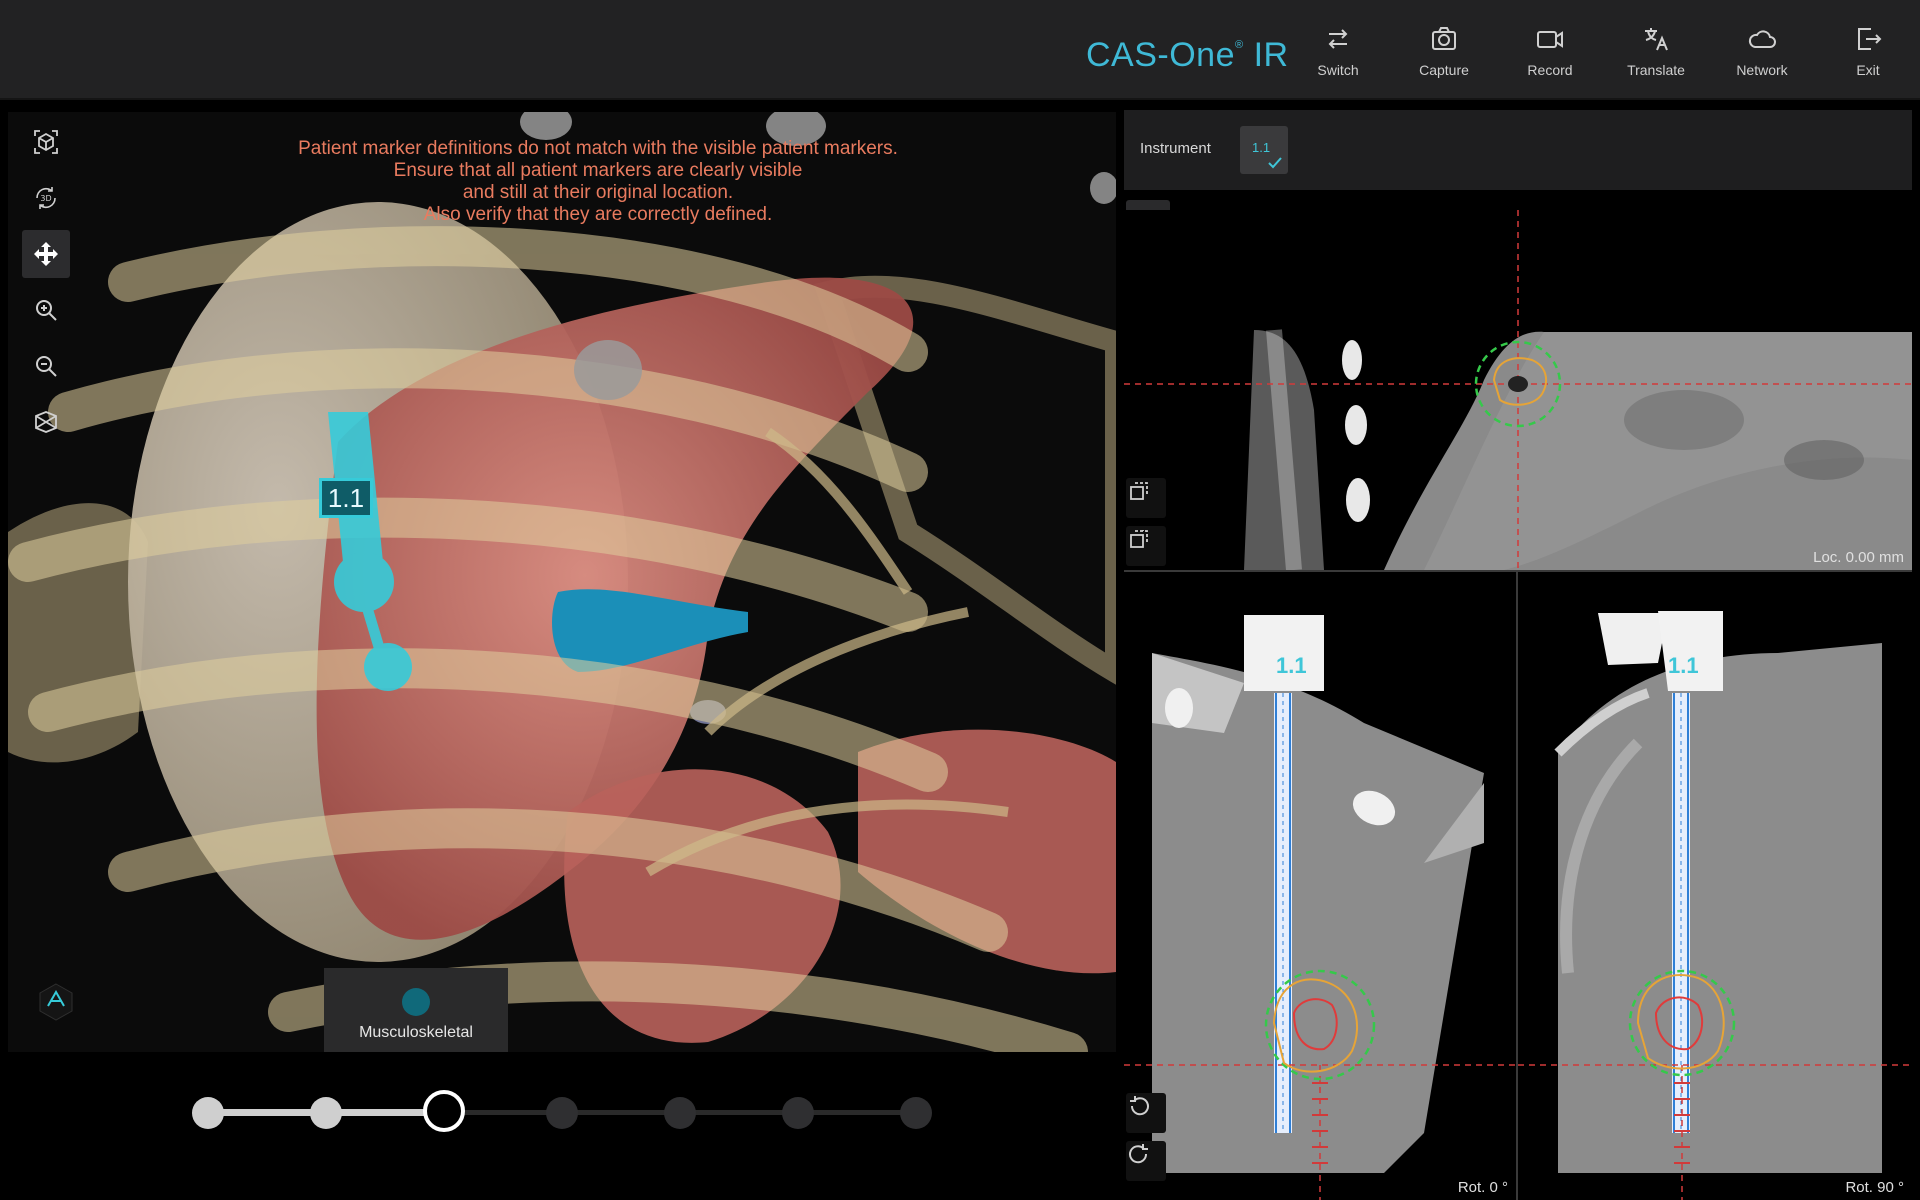 The width and height of the screenshot is (1920, 1200). What do you see at coordinates (1762, 53) in the screenshot?
I see `network-button: Network` at bounding box center [1762, 53].